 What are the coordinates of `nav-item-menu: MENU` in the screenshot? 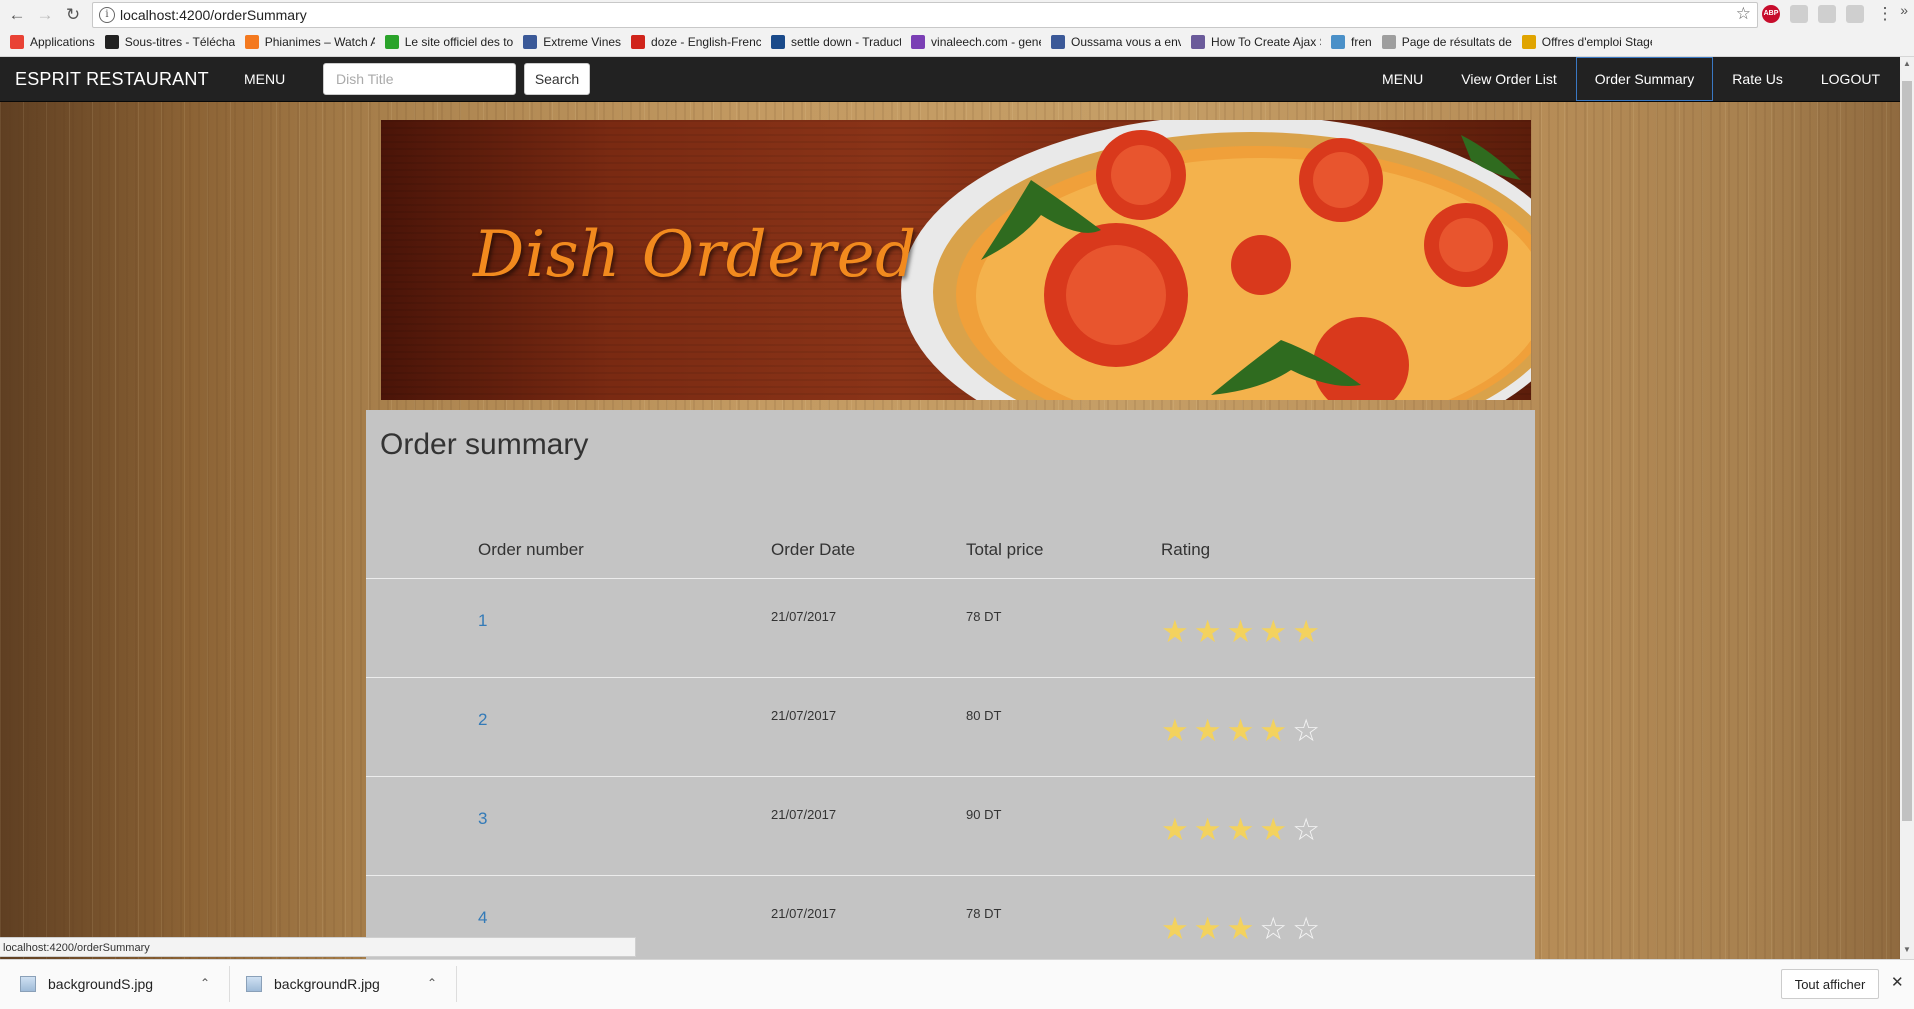 It's located at (1402, 79).